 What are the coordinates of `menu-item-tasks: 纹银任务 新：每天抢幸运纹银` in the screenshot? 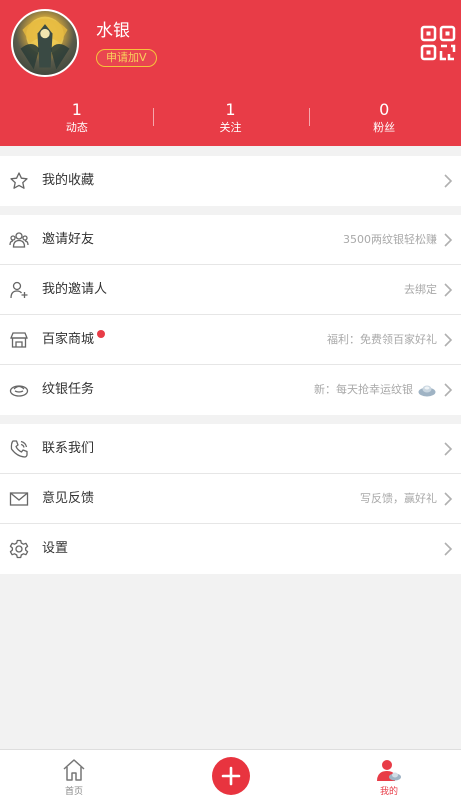 It's located at (230, 390).